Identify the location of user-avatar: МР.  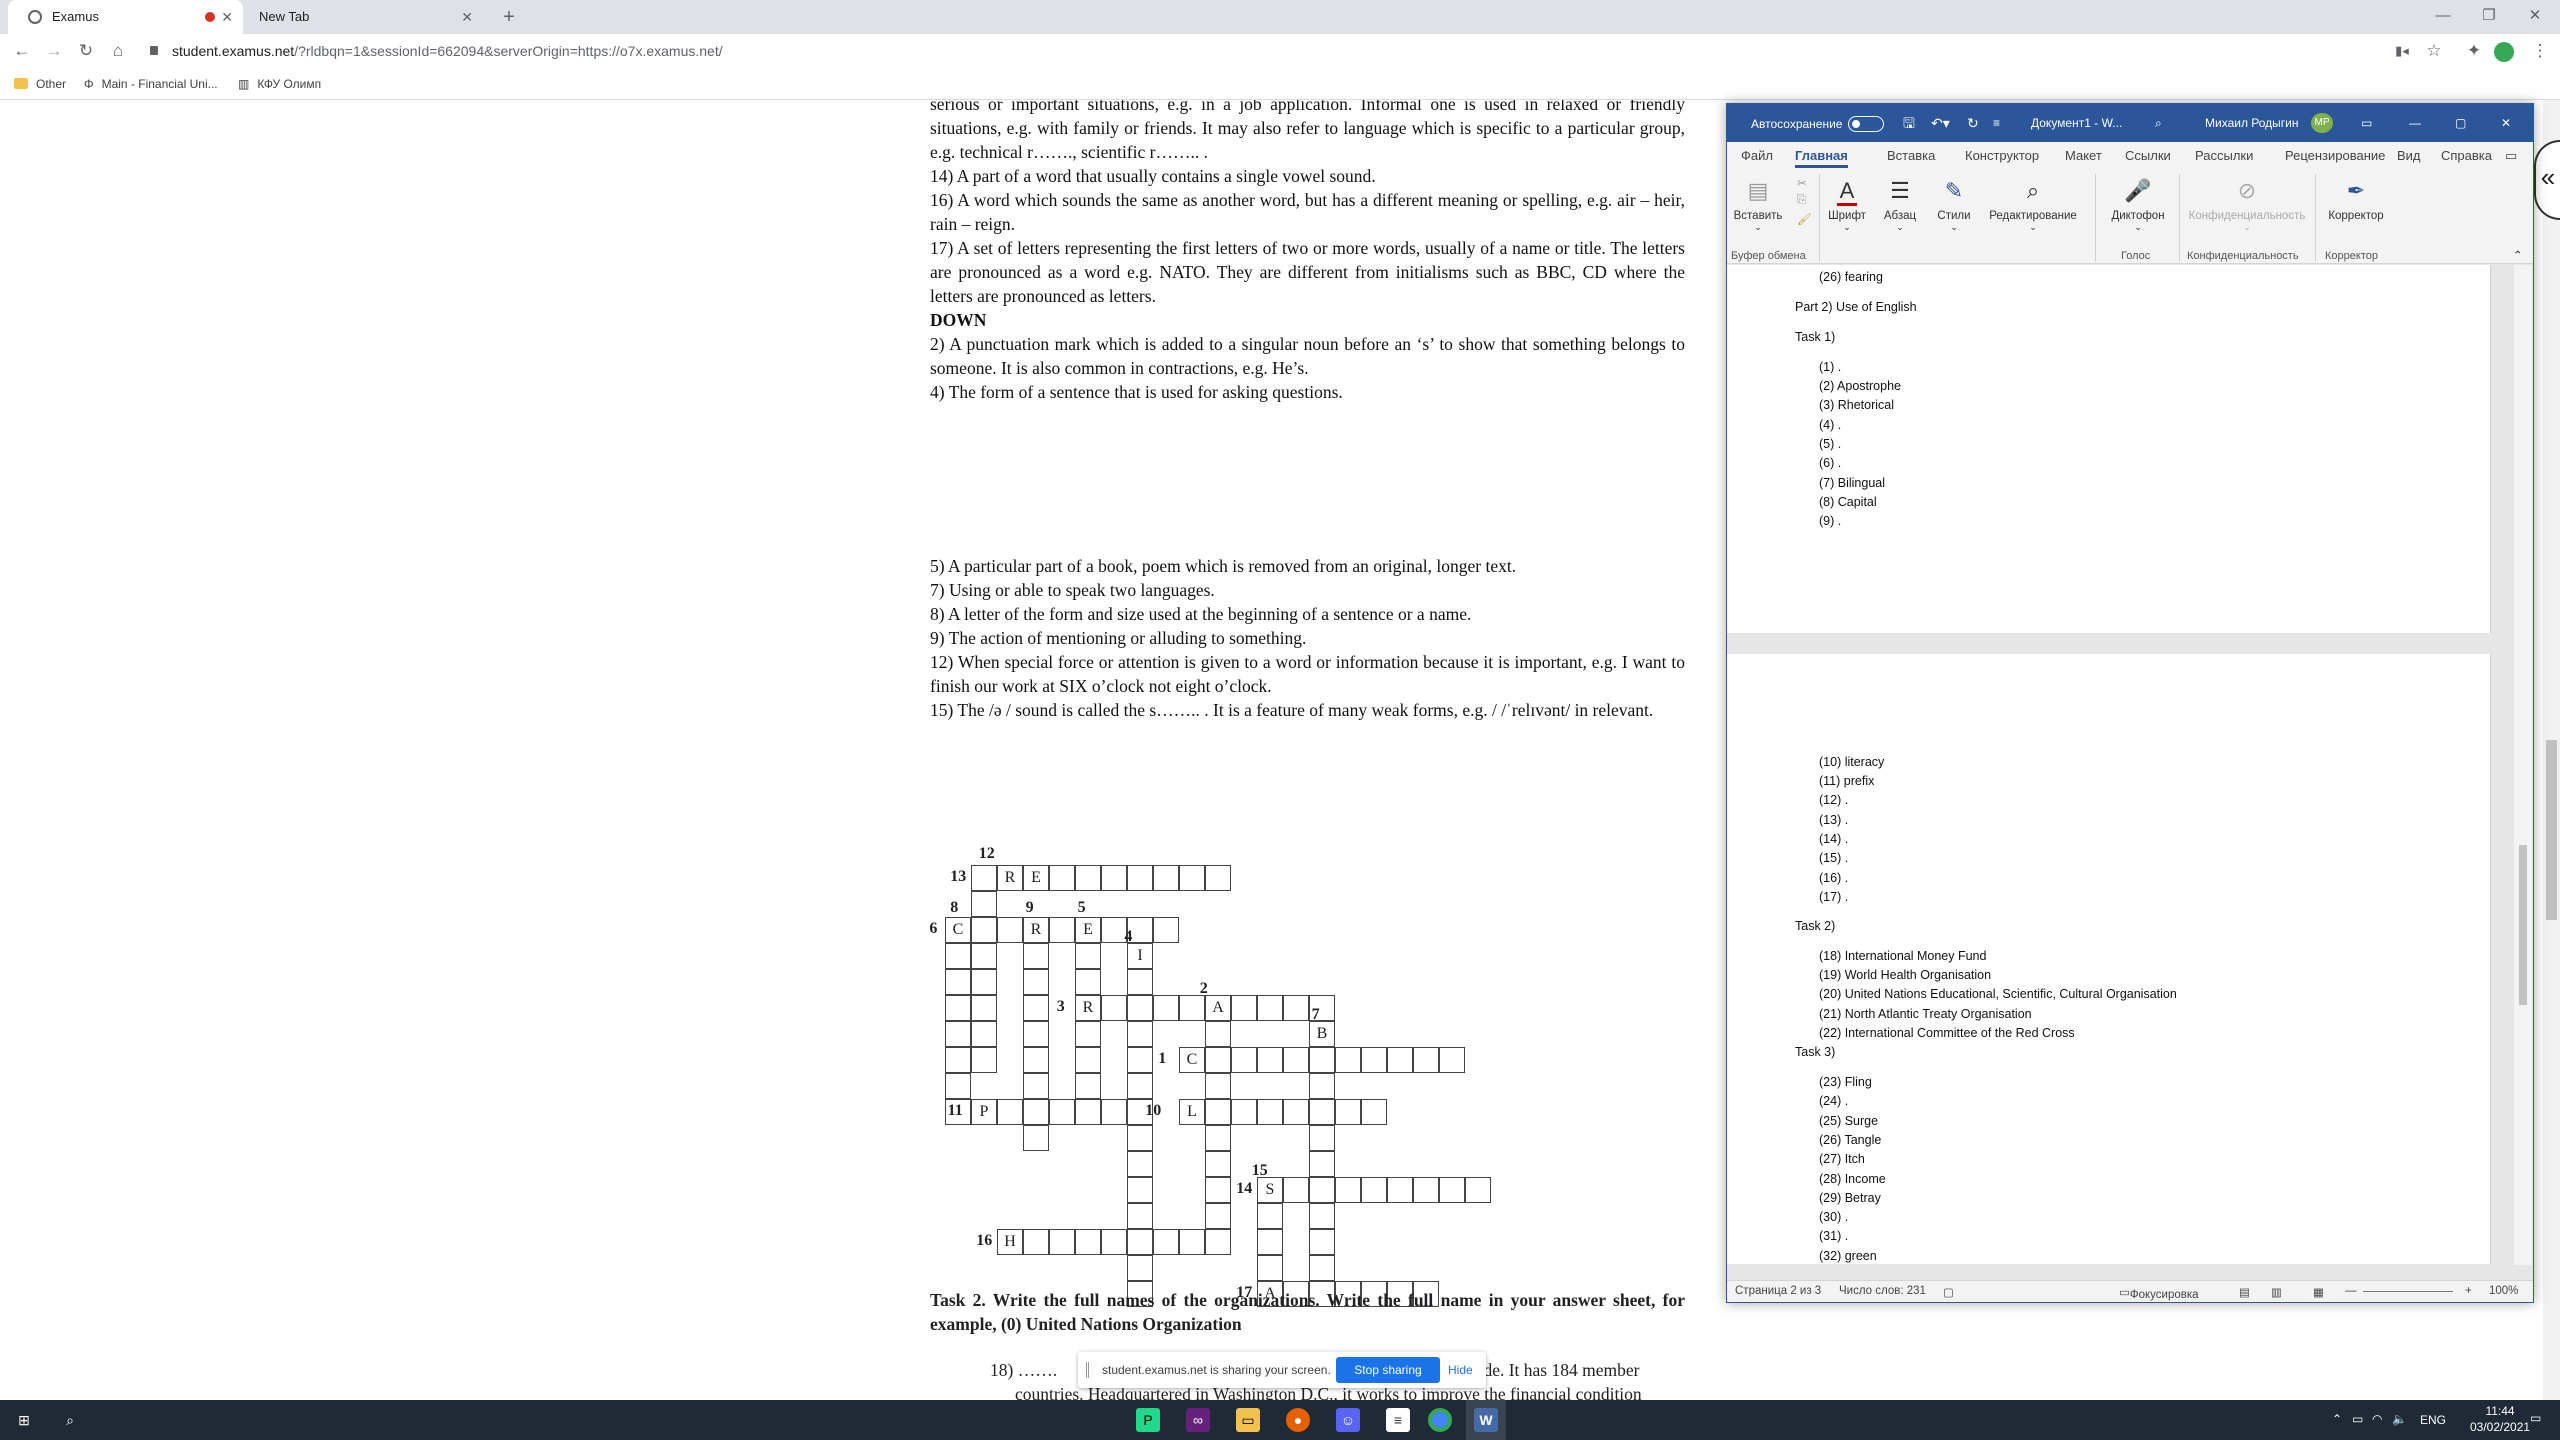
(2322, 123).